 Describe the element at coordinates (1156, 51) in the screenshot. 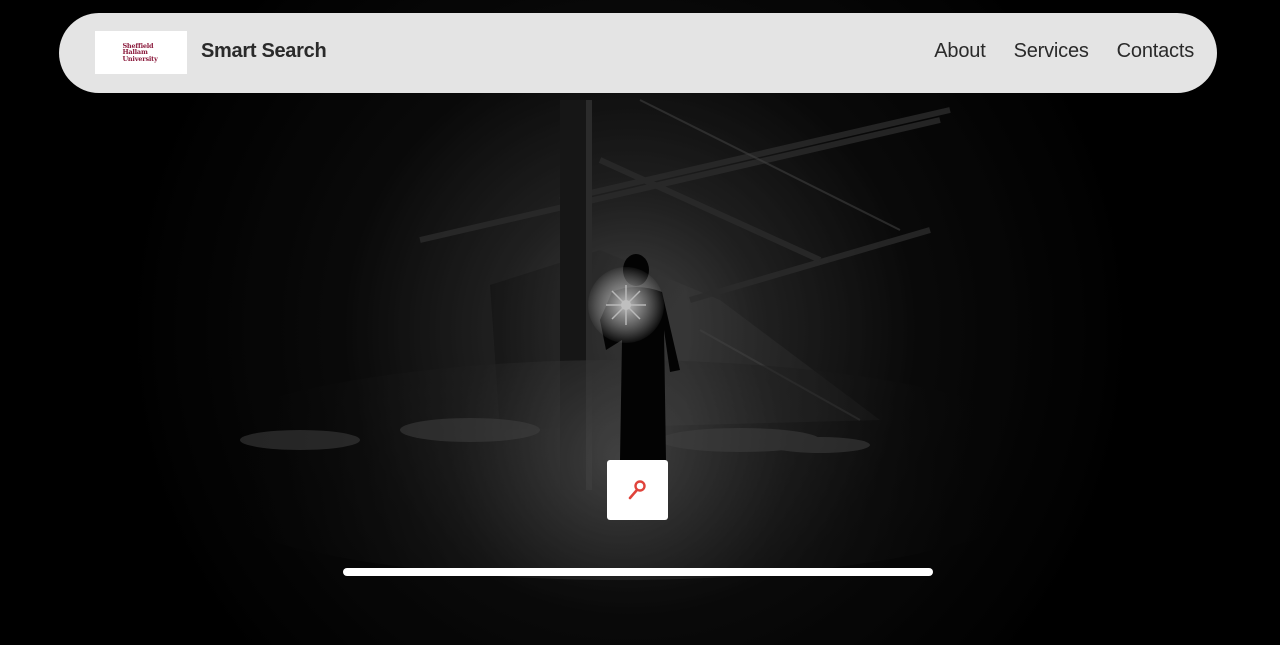

I see `nav-link-contacts: Contacts` at that location.